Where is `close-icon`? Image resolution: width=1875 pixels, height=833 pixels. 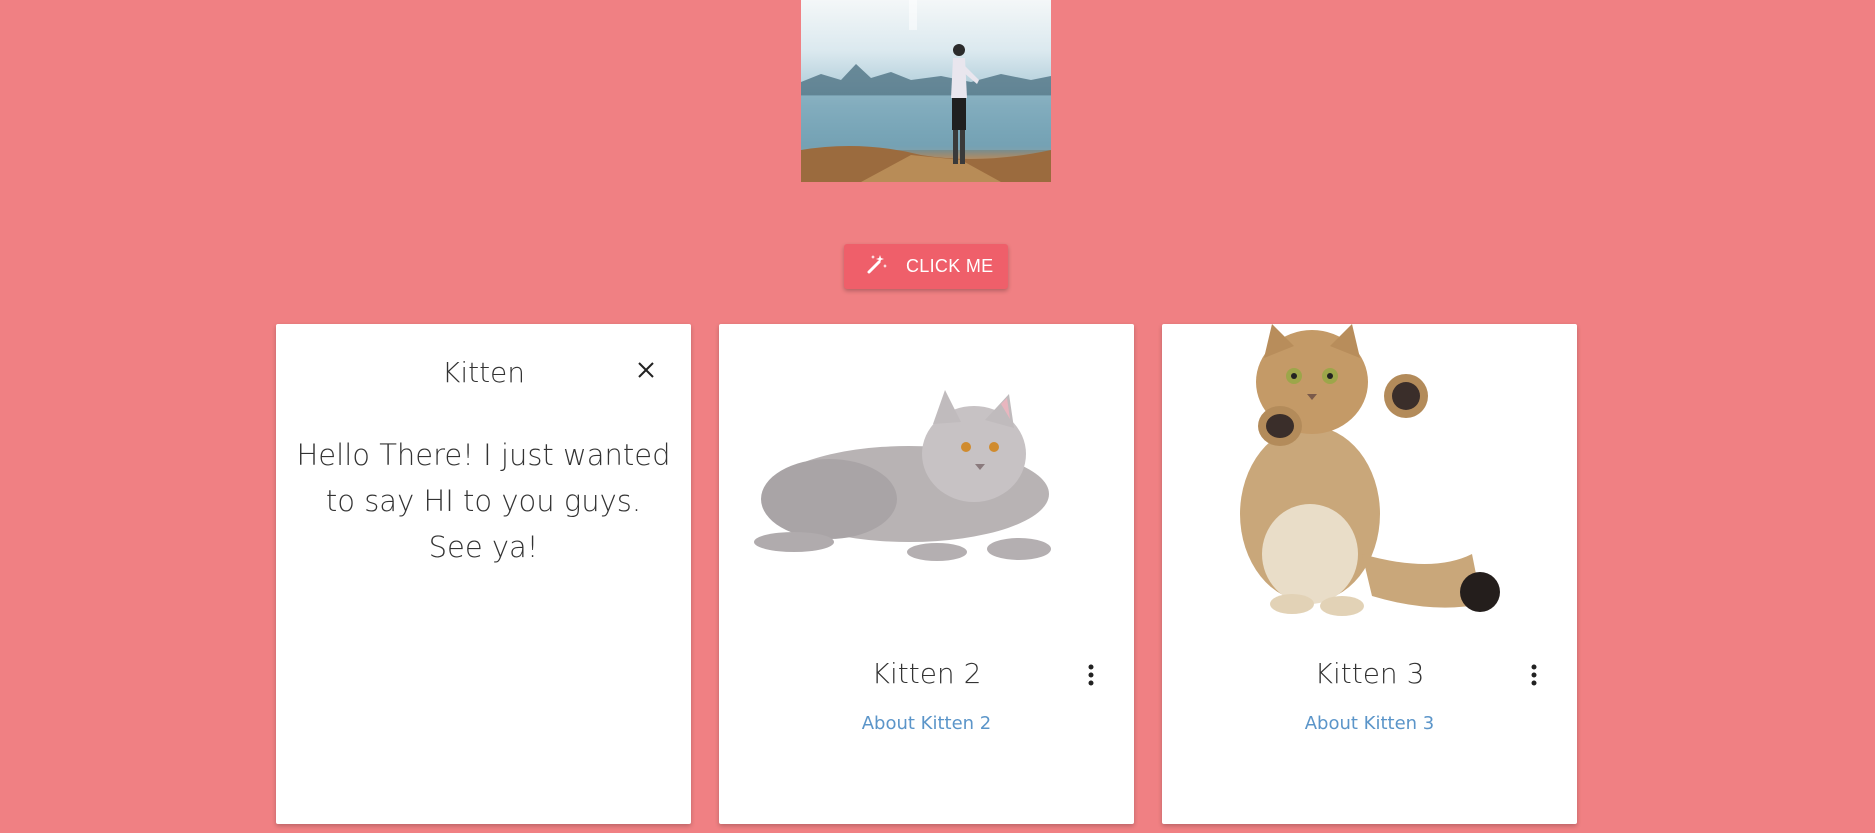
close-icon is located at coordinates (646, 370).